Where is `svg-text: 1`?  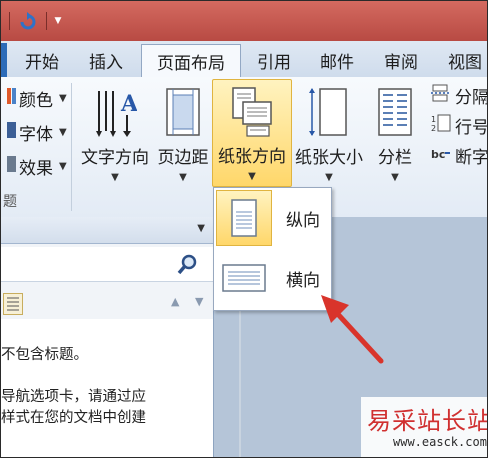 svg-text: 1 is located at coordinates (433, 119).